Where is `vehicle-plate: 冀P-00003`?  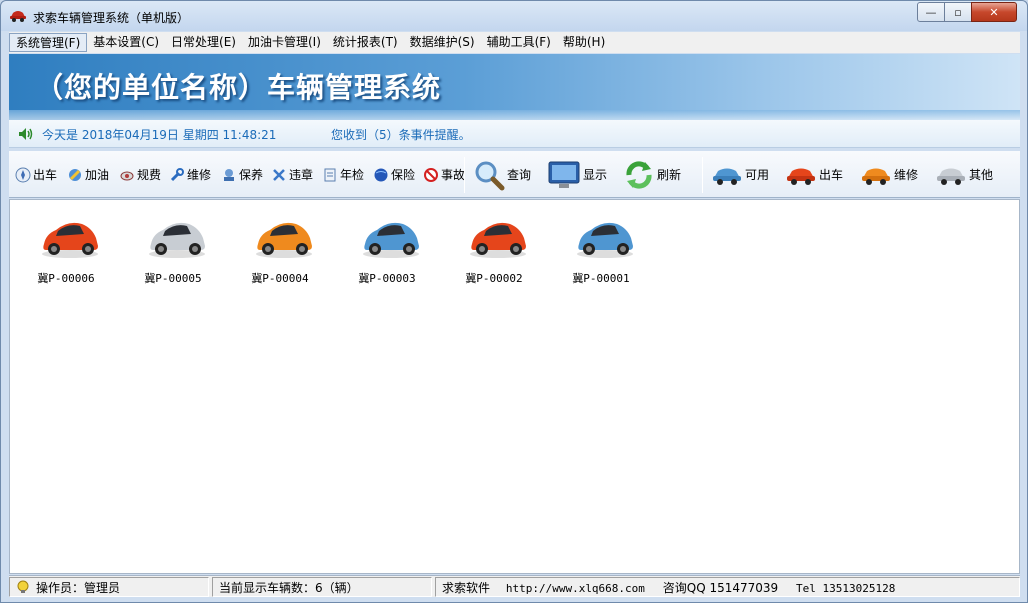
vehicle-plate: 冀P-00003 is located at coordinates (387, 278).